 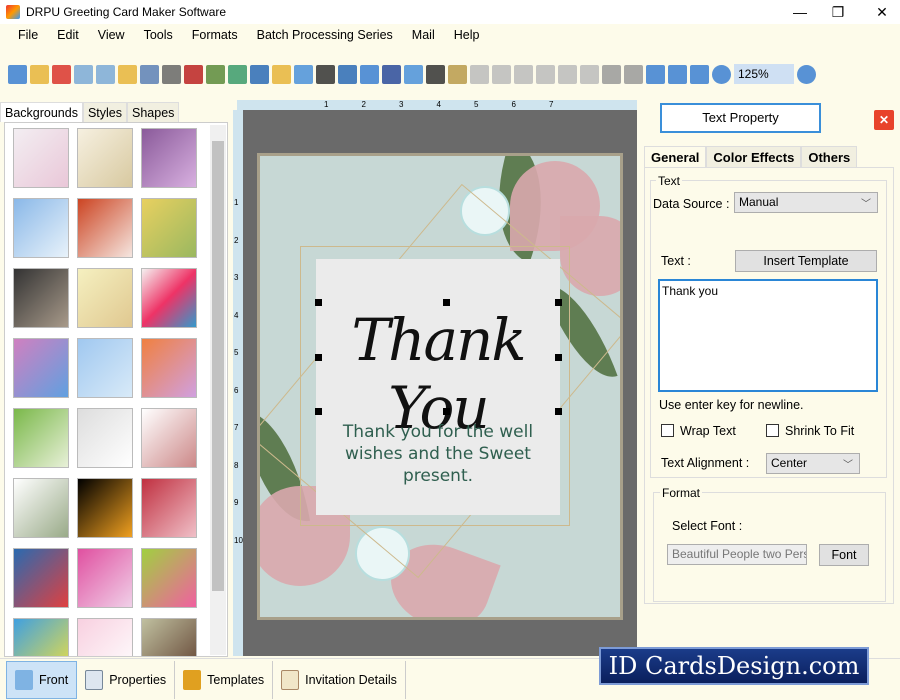 What do you see at coordinates (347, 74) in the screenshot?
I see `text-icon` at bounding box center [347, 74].